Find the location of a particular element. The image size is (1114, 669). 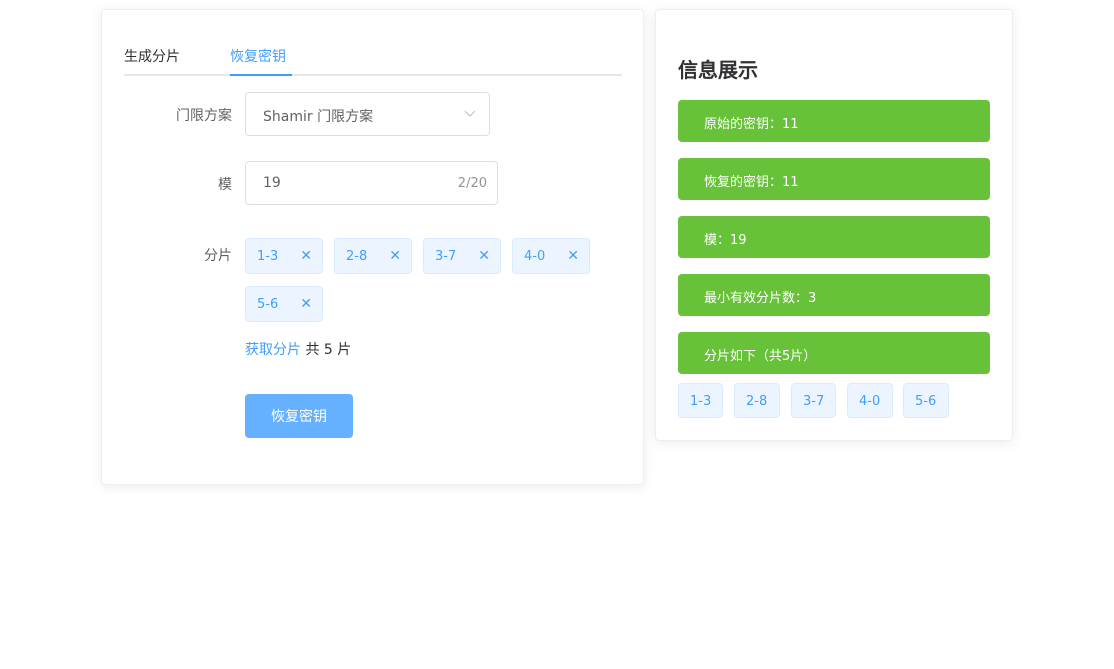

info-share-text: 5-6 is located at coordinates (926, 401).